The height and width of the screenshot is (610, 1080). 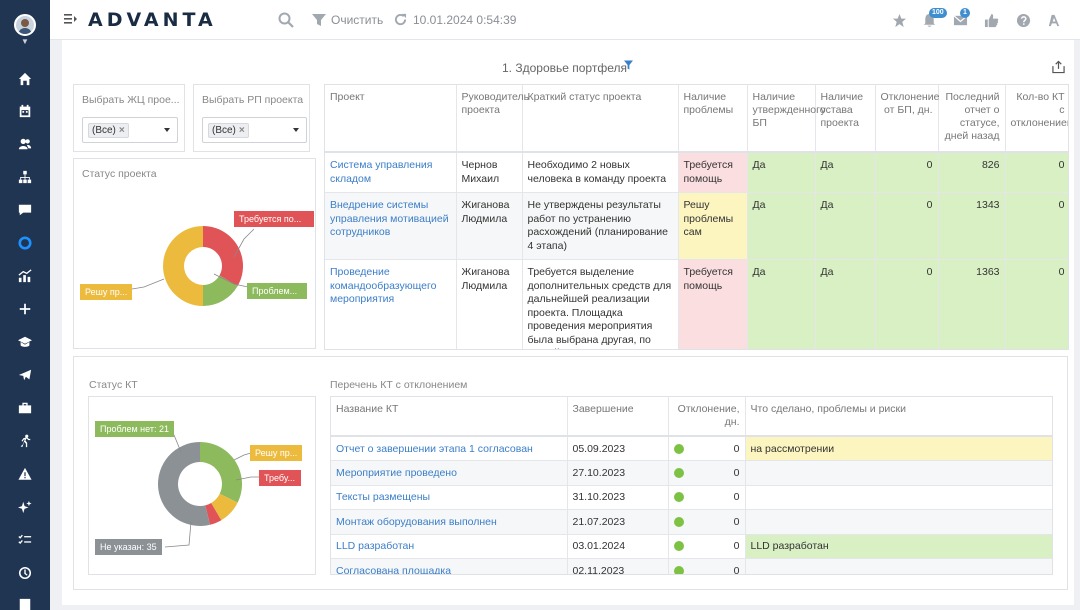 I want to click on run-icon, so click(x=25, y=441).